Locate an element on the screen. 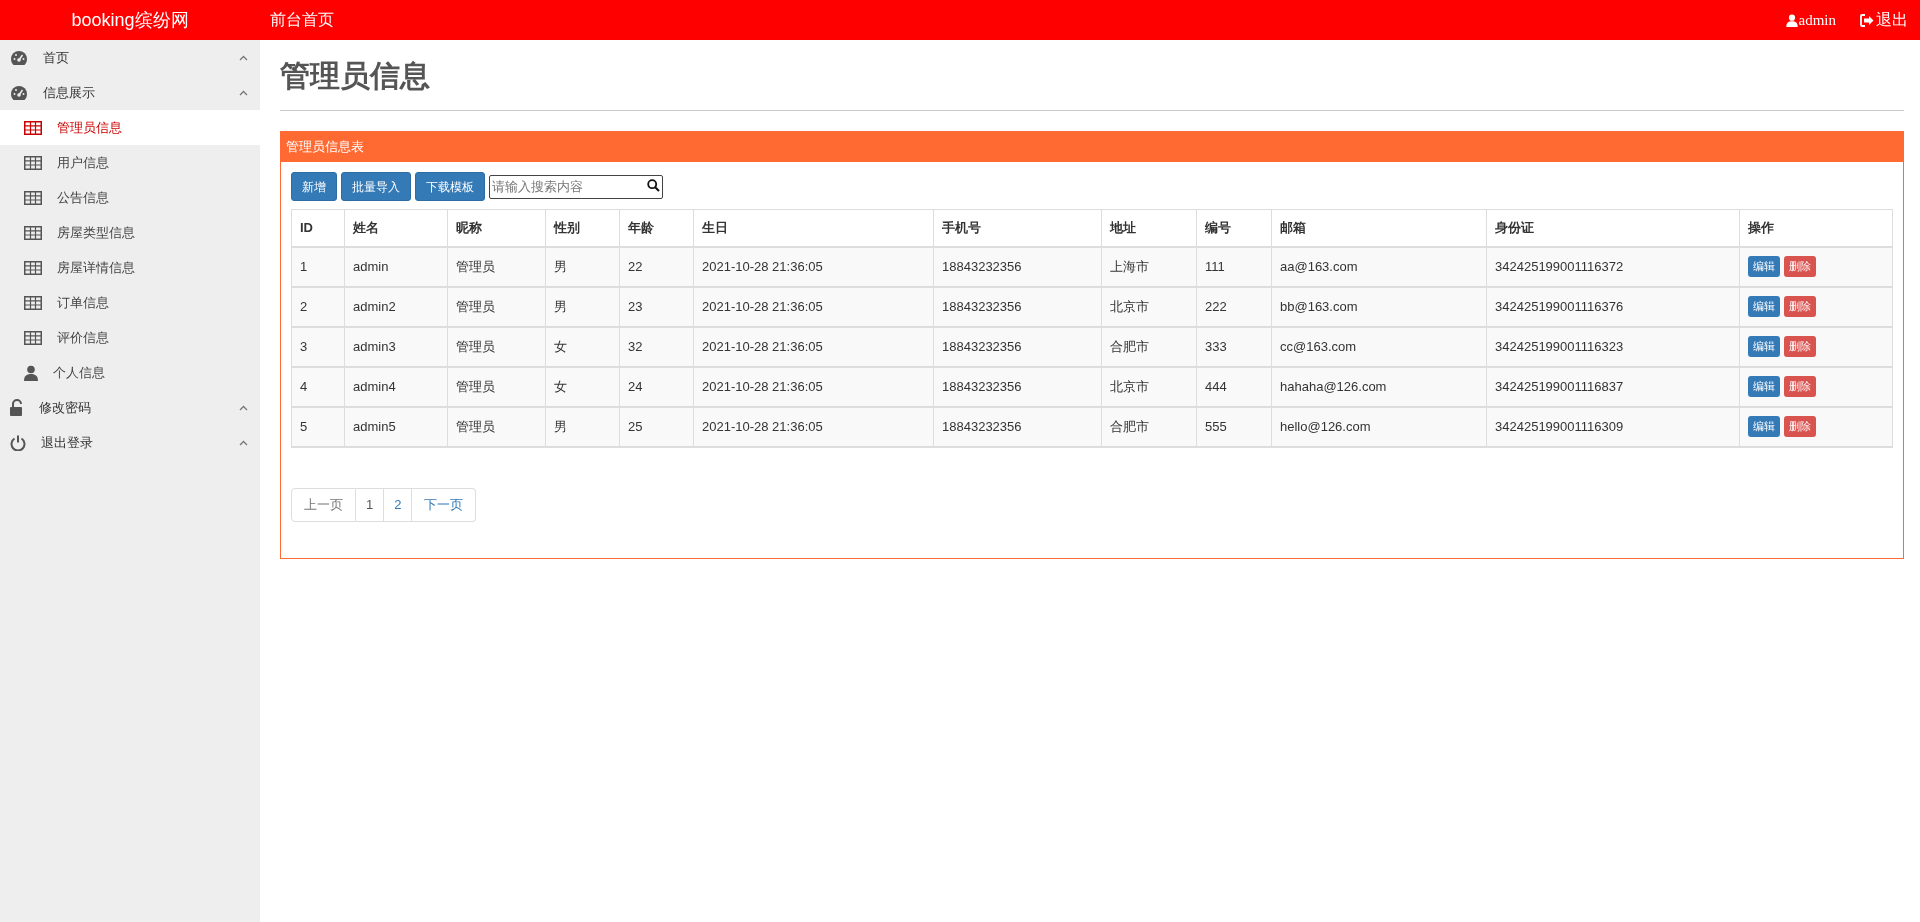 The image size is (1920, 922). table-cell: 3 is located at coordinates (318, 346).